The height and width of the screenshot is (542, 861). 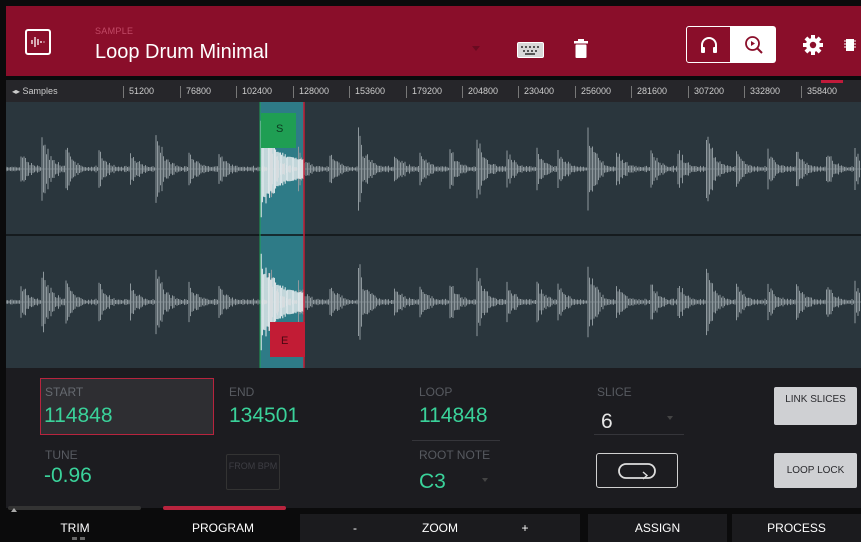 What do you see at coordinates (195, 92) in the screenshot?
I see `ruler-tick: 76800` at bounding box center [195, 92].